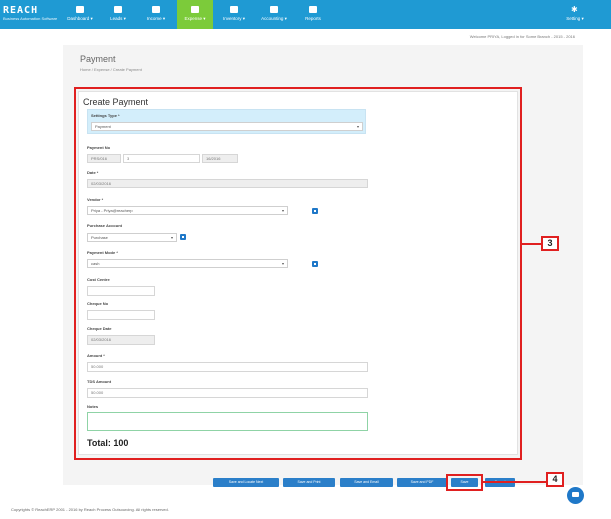  Describe the element at coordinates (156, 9) in the screenshot. I see `income-icon` at that location.